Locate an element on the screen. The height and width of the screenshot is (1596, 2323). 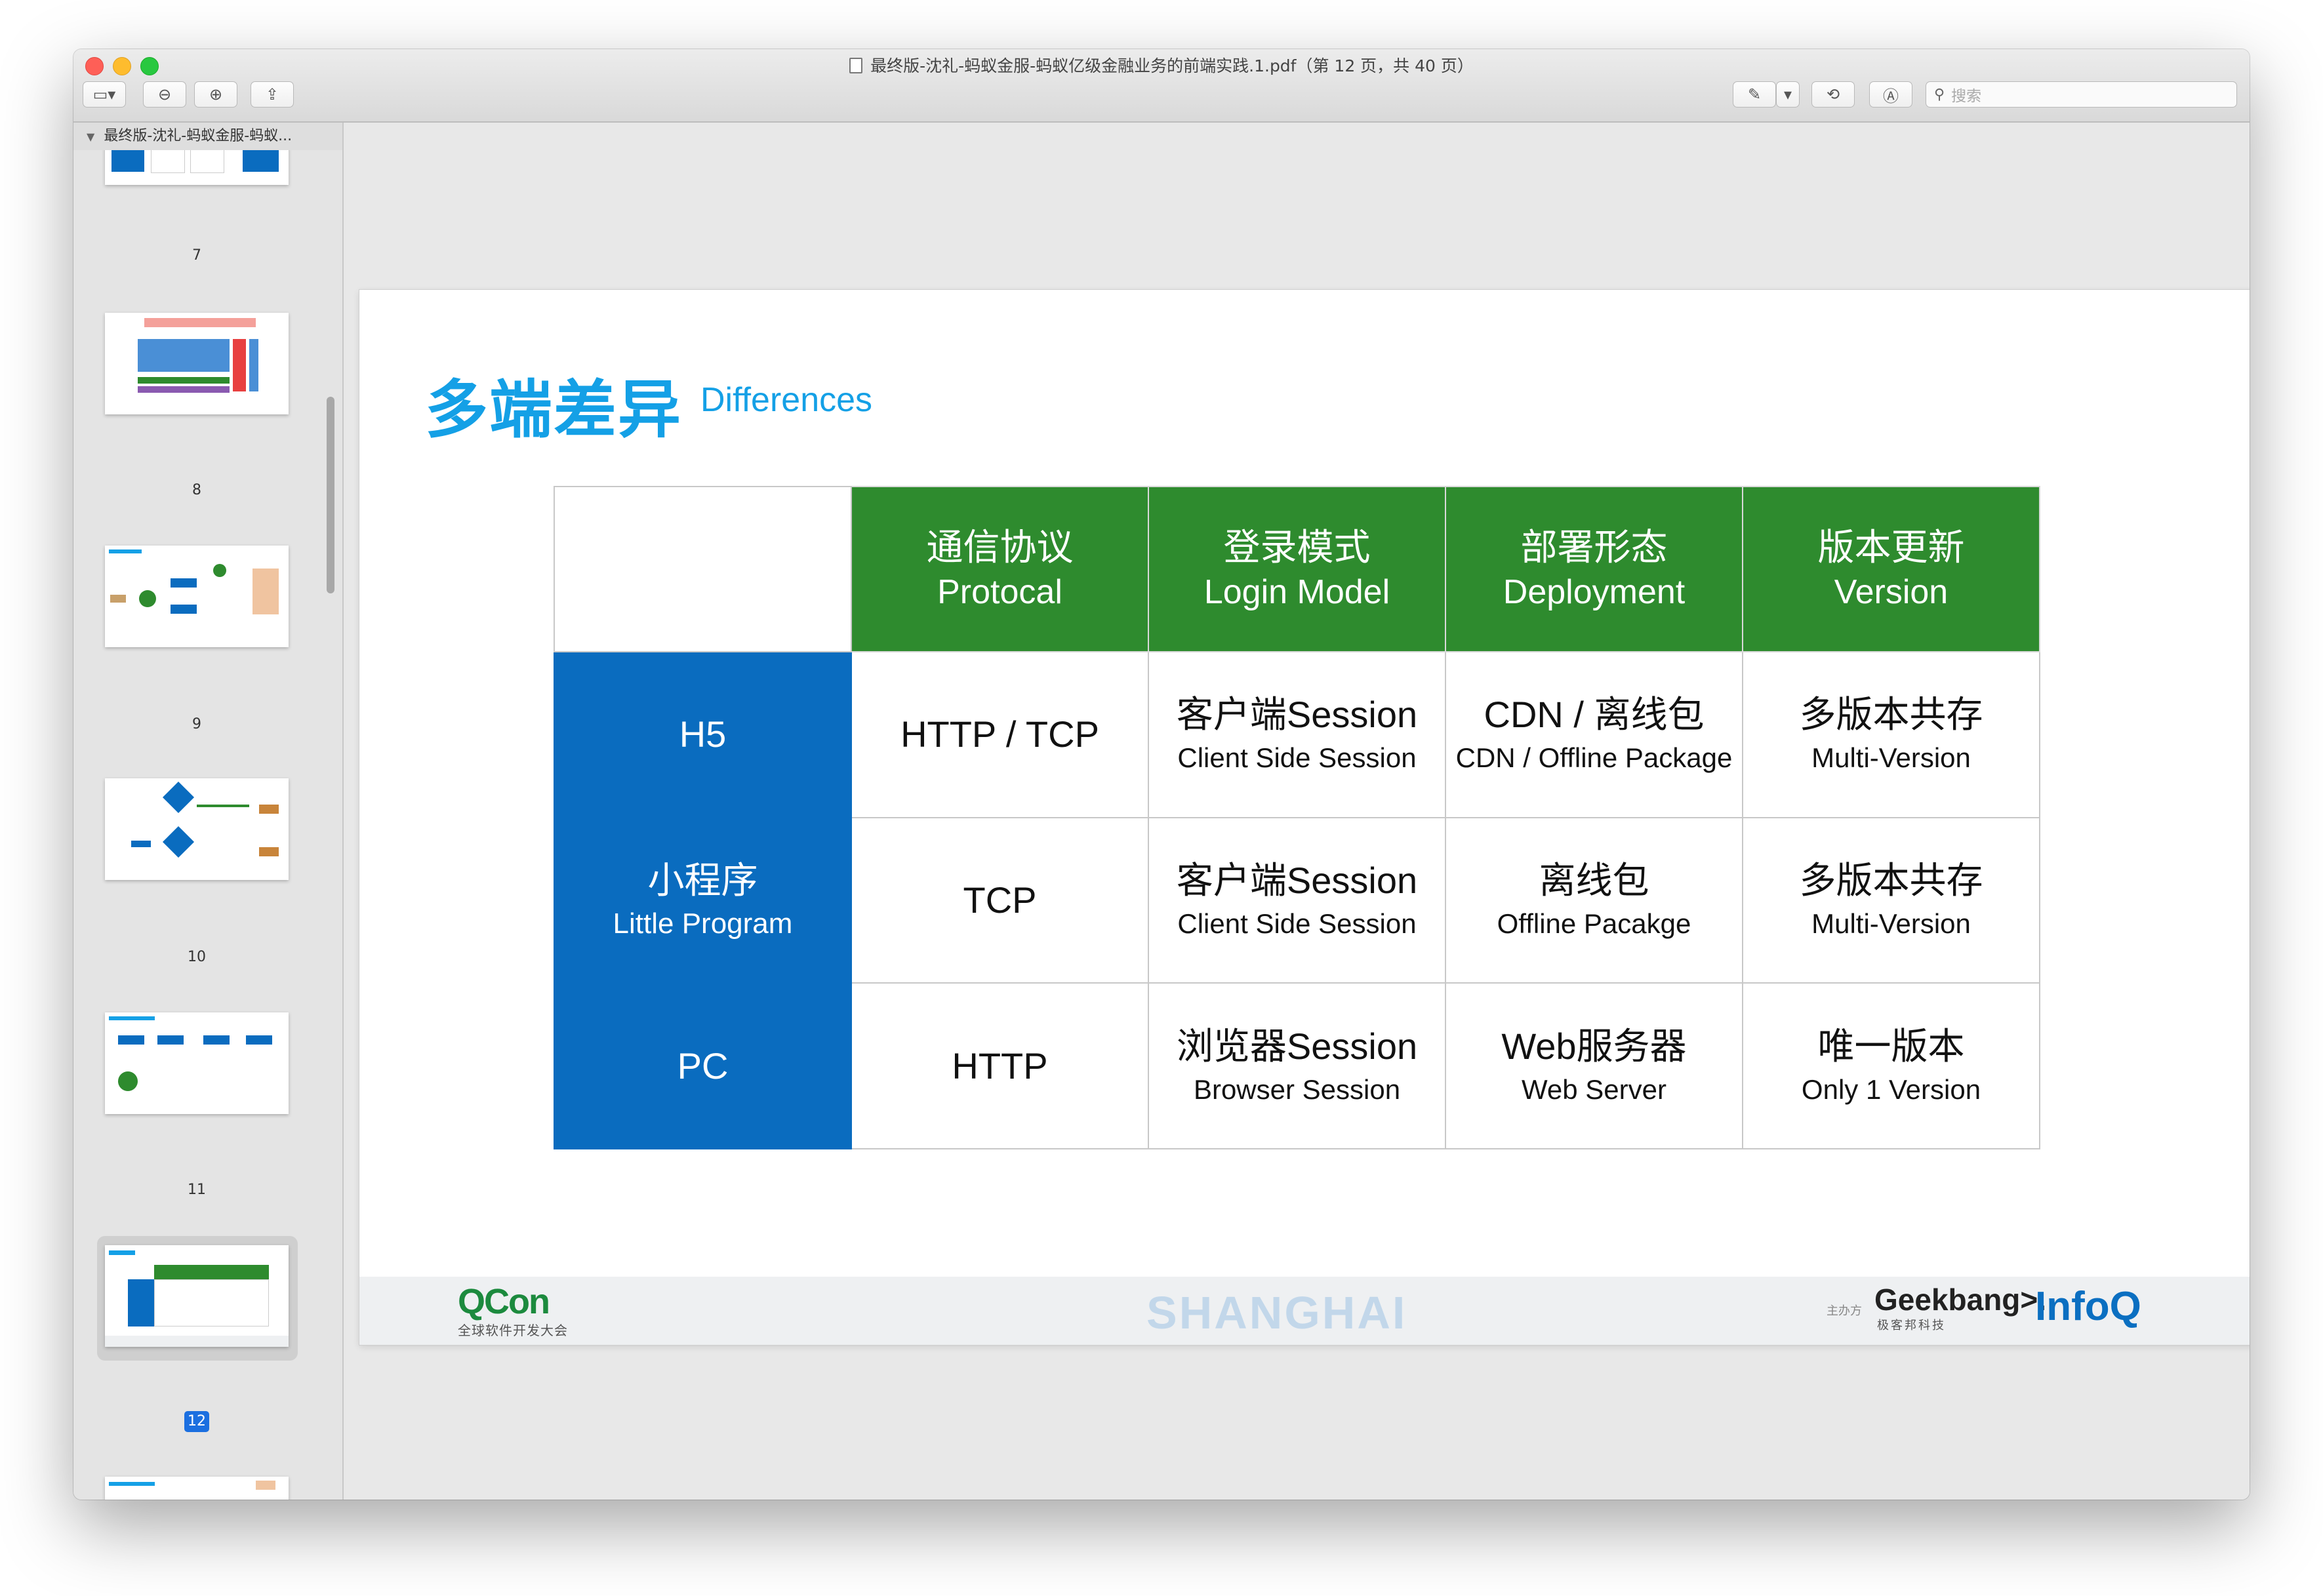
table-cell: Web服务器 Web Server is located at coordinates (1594, 1065).